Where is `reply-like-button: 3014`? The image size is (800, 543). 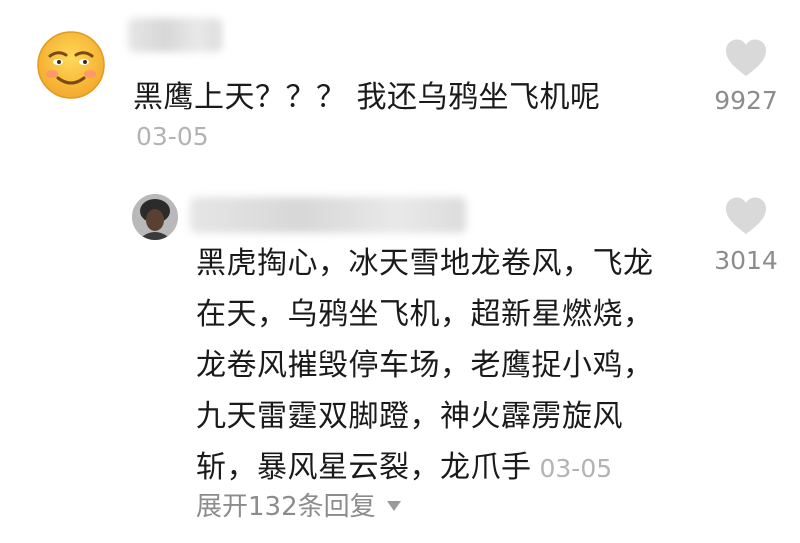
reply-like-button: 3014 is located at coordinates (746, 235).